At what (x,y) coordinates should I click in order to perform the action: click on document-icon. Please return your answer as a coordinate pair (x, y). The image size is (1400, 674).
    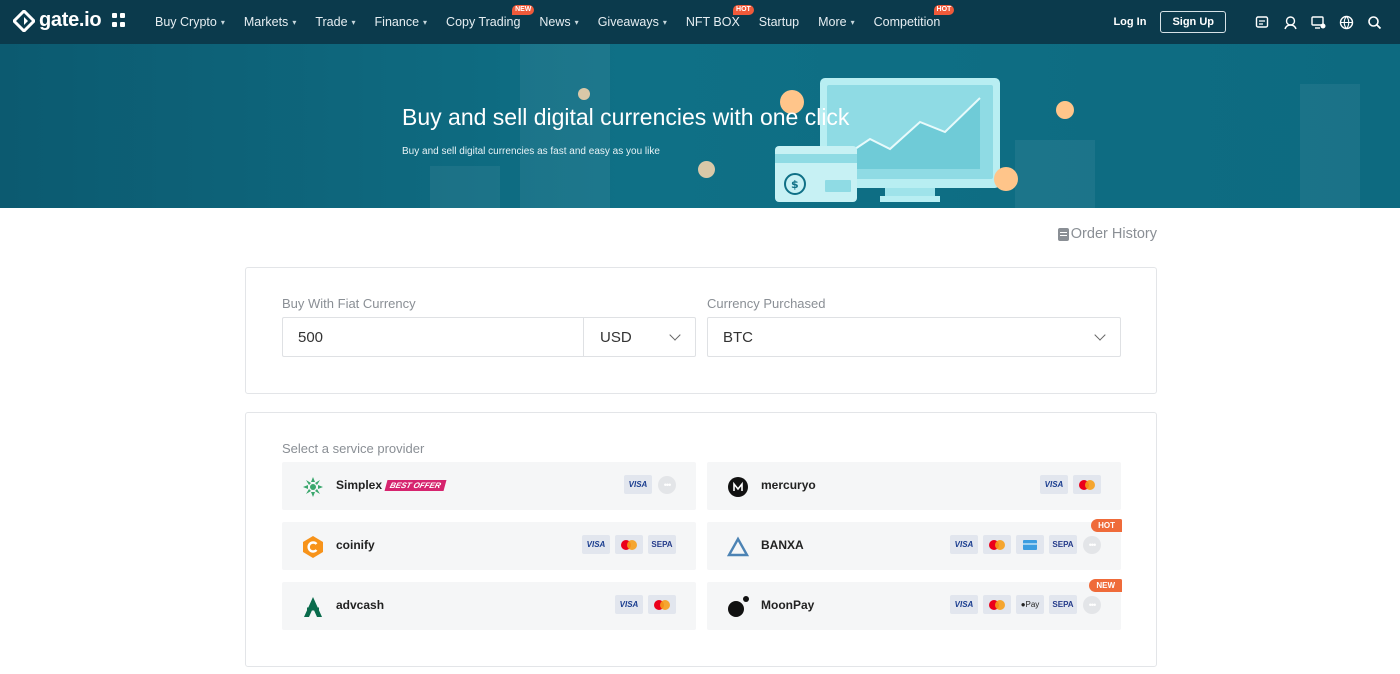
    Looking at the image, I should click on (1063, 234).